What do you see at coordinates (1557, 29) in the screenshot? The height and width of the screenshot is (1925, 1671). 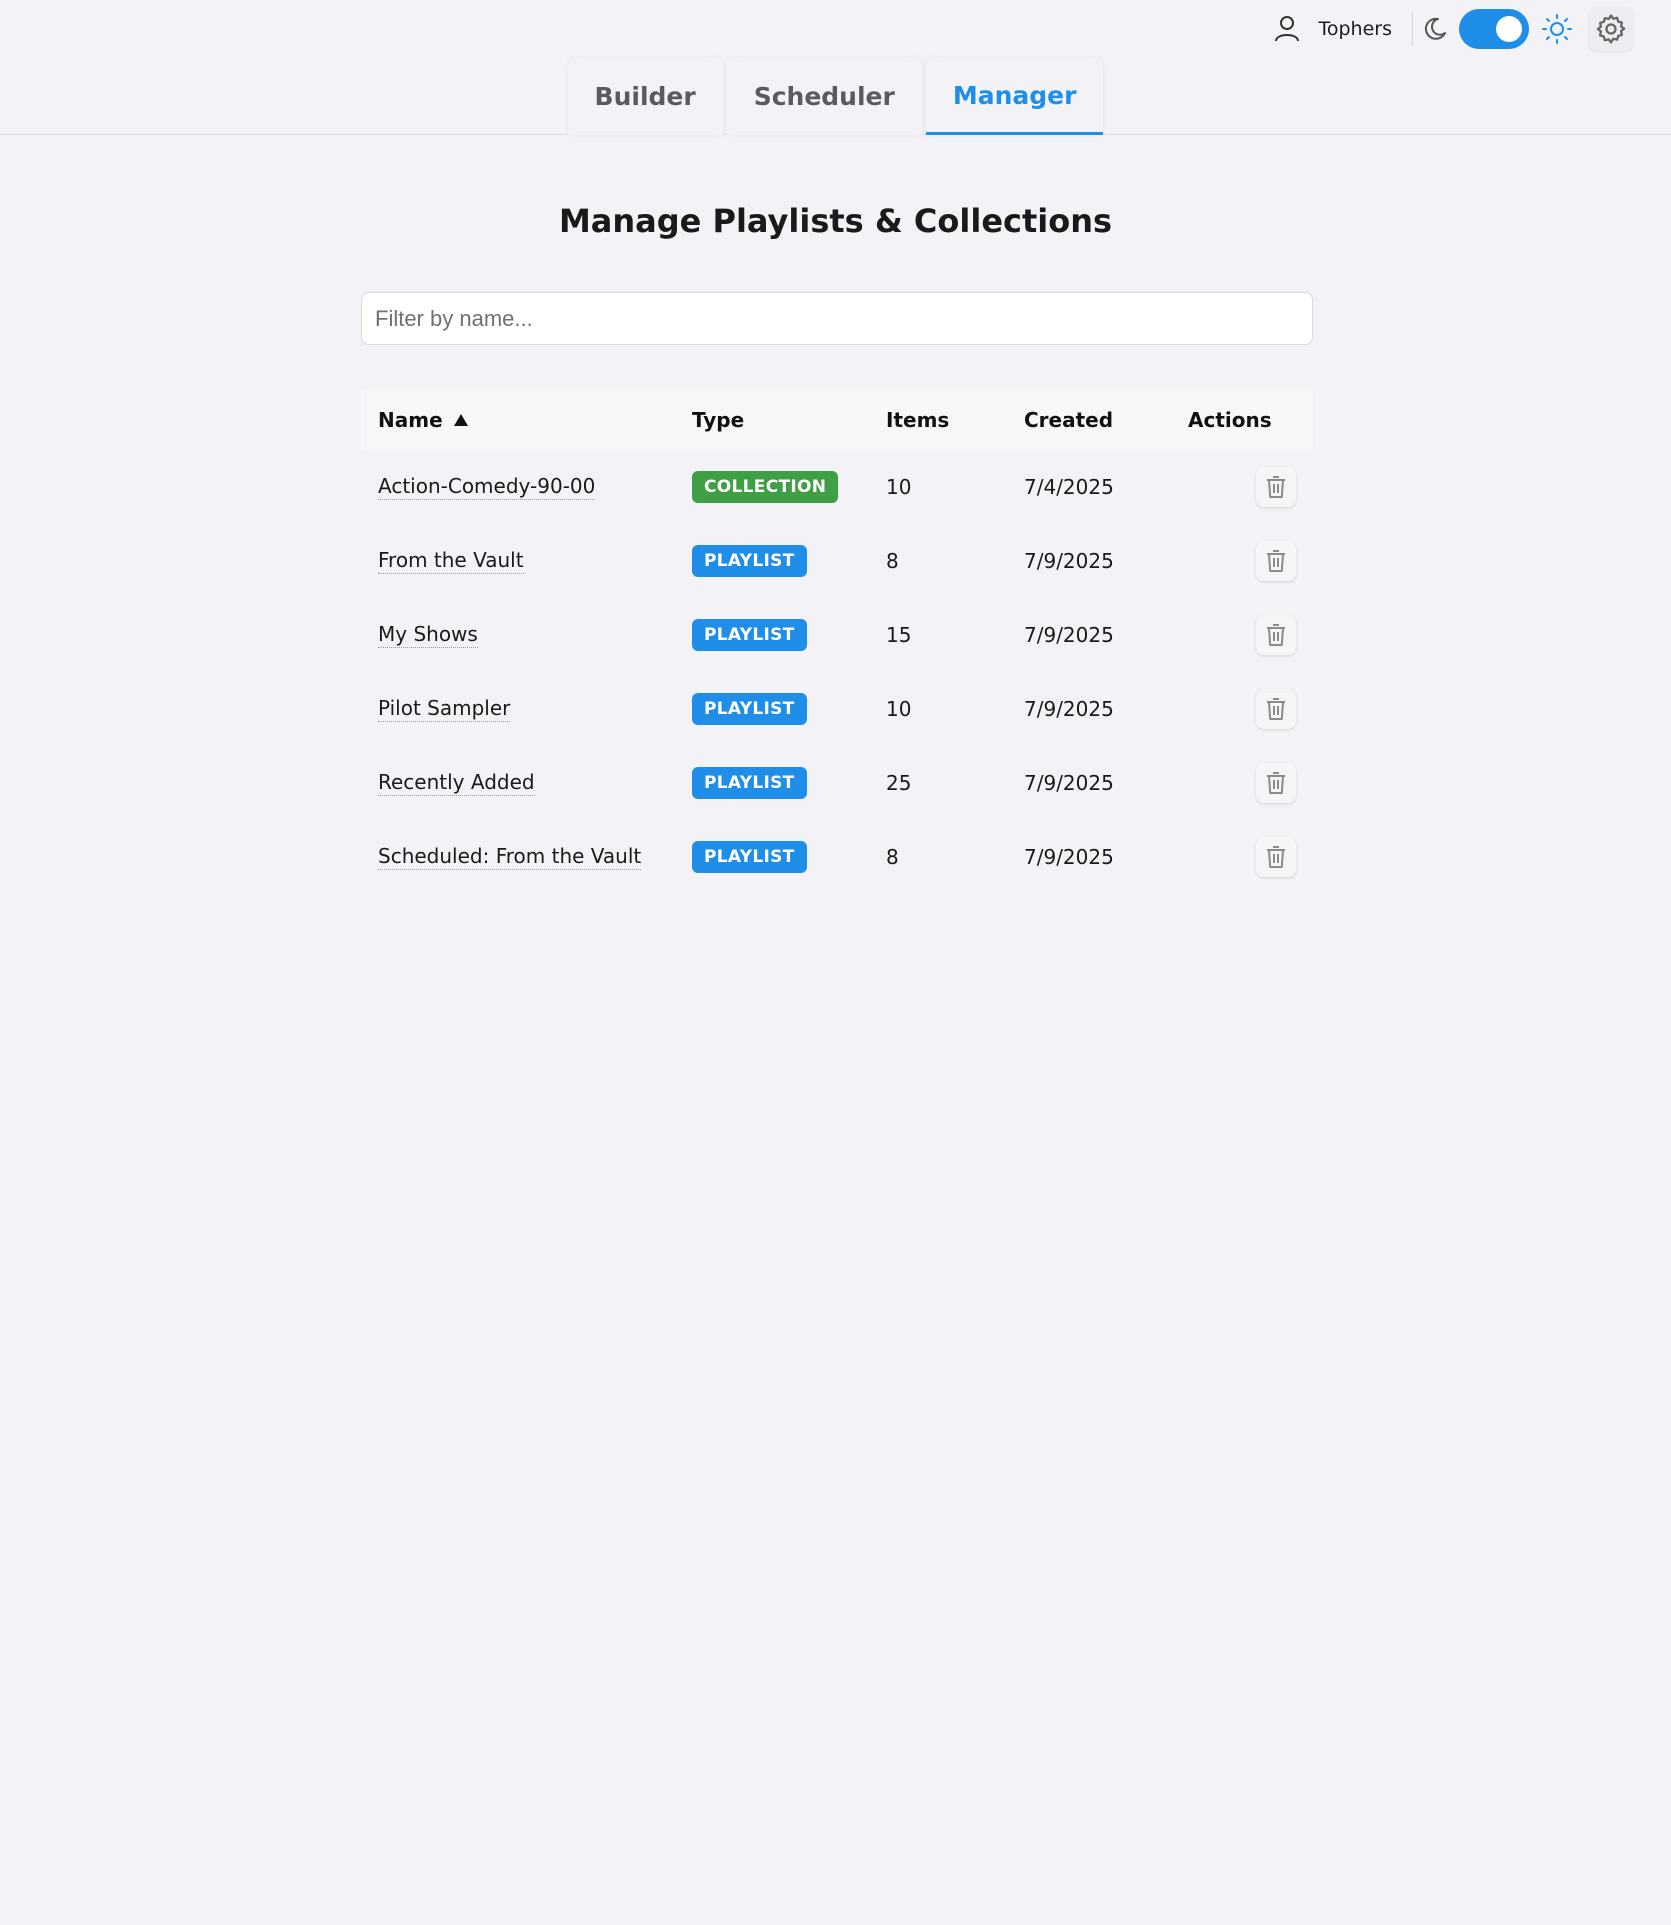 I see `sun-icon` at bounding box center [1557, 29].